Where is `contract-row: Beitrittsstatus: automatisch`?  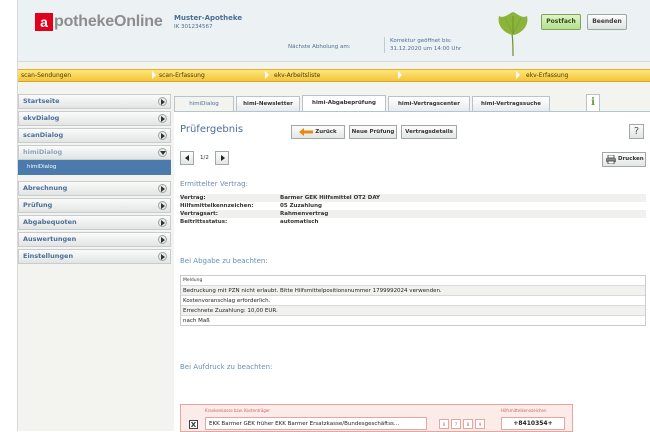
contract-row: Beitrittsstatus: automatisch is located at coordinates (413, 222).